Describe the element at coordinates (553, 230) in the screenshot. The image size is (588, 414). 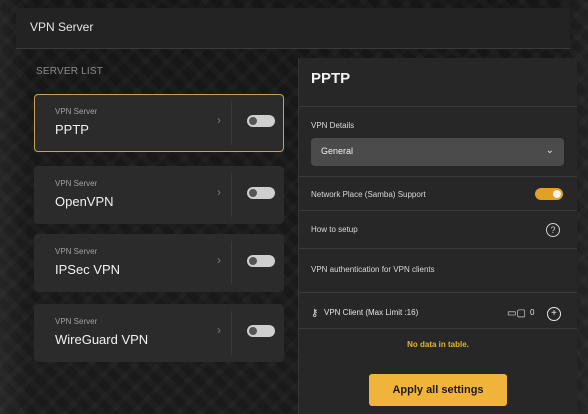
I see `help-icon: ?` at that location.